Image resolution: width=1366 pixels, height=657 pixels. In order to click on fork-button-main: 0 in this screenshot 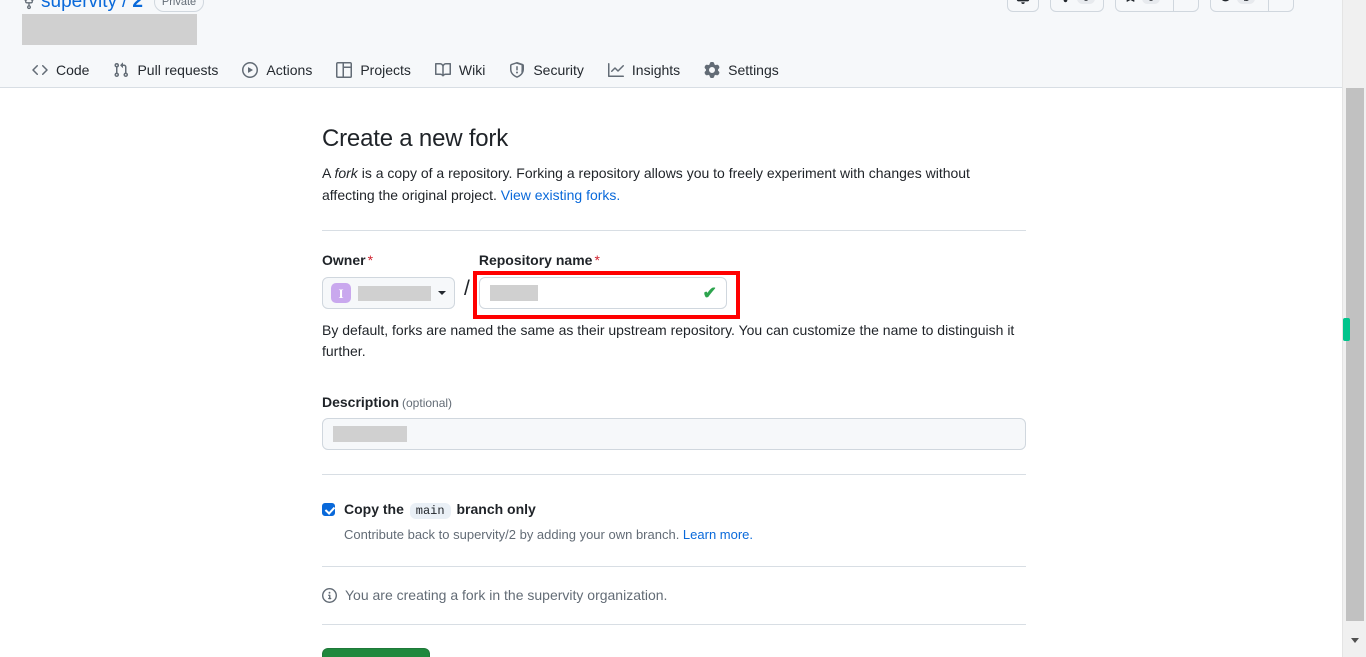, I will do `click(1077, 5)`.